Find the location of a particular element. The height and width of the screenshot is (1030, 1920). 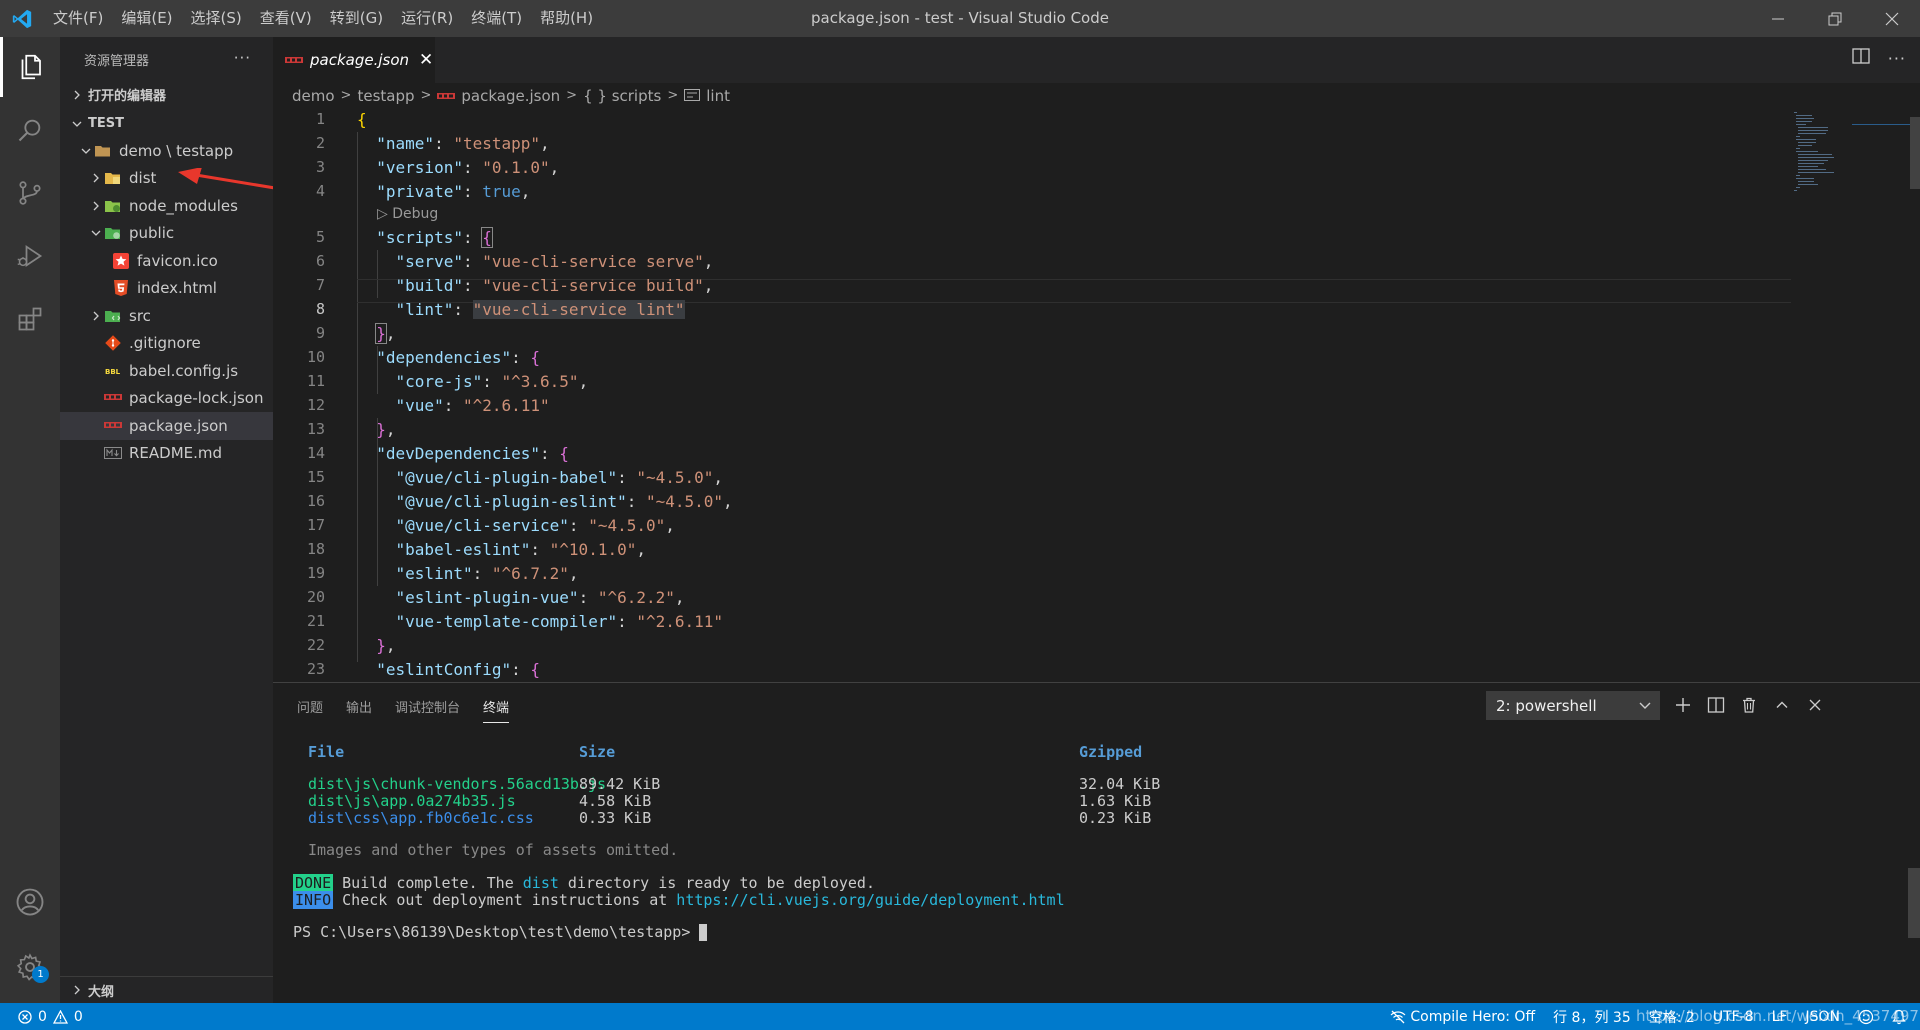

source-control-button is located at coordinates (30, 193).